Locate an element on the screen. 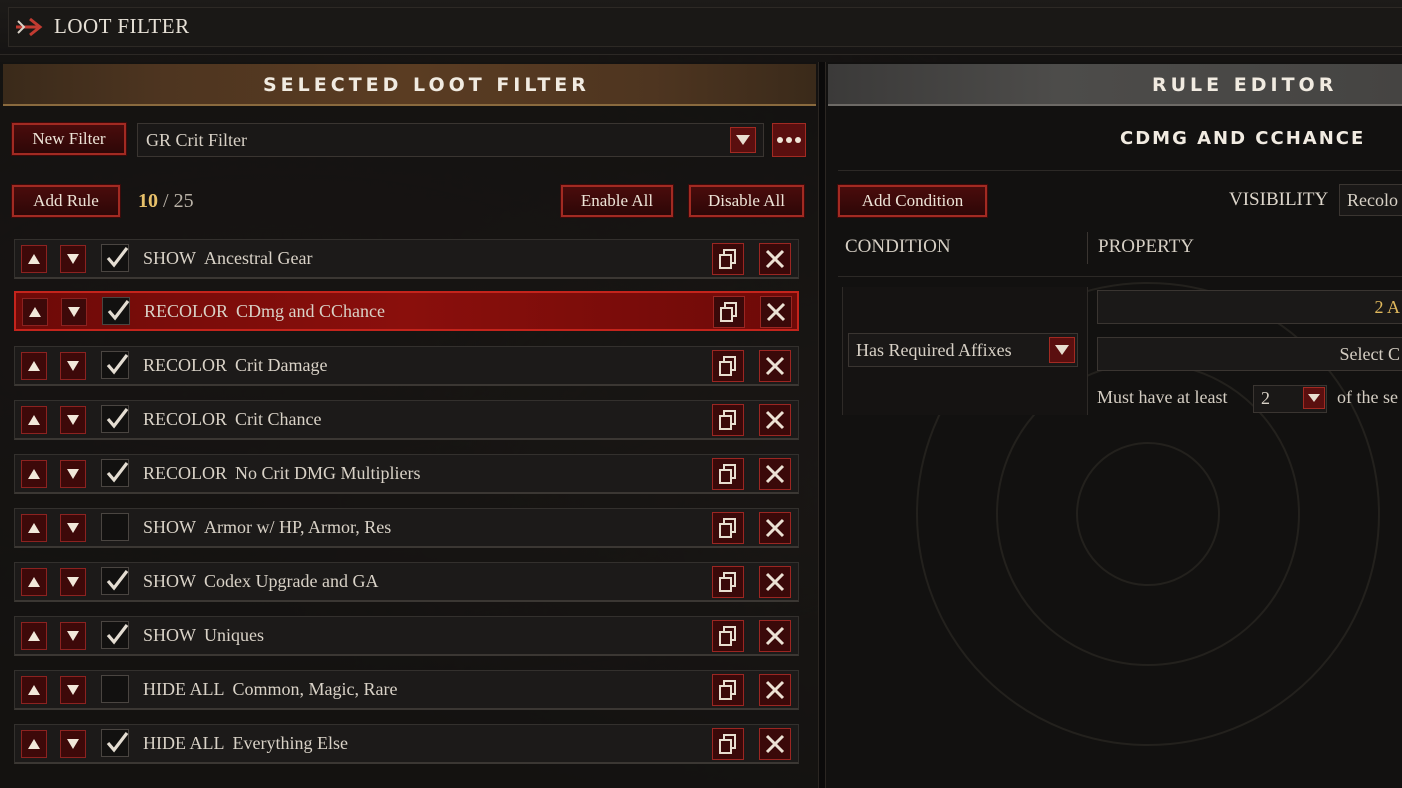 The height and width of the screenshot is (788, 1402). must-have-dropdown-chevron-icon is located at coordinates (1314, 398).